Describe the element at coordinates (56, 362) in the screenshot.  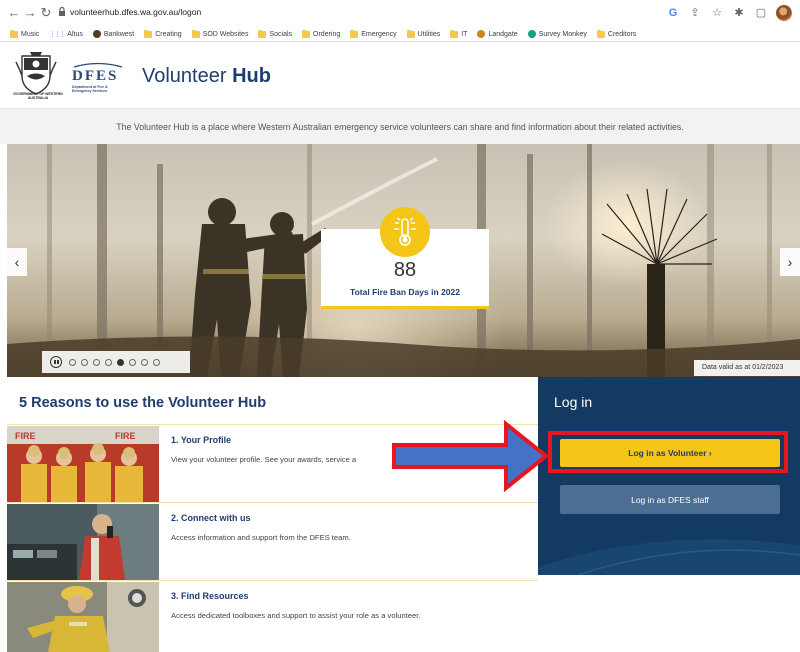
I see `pause-icon` at that location.